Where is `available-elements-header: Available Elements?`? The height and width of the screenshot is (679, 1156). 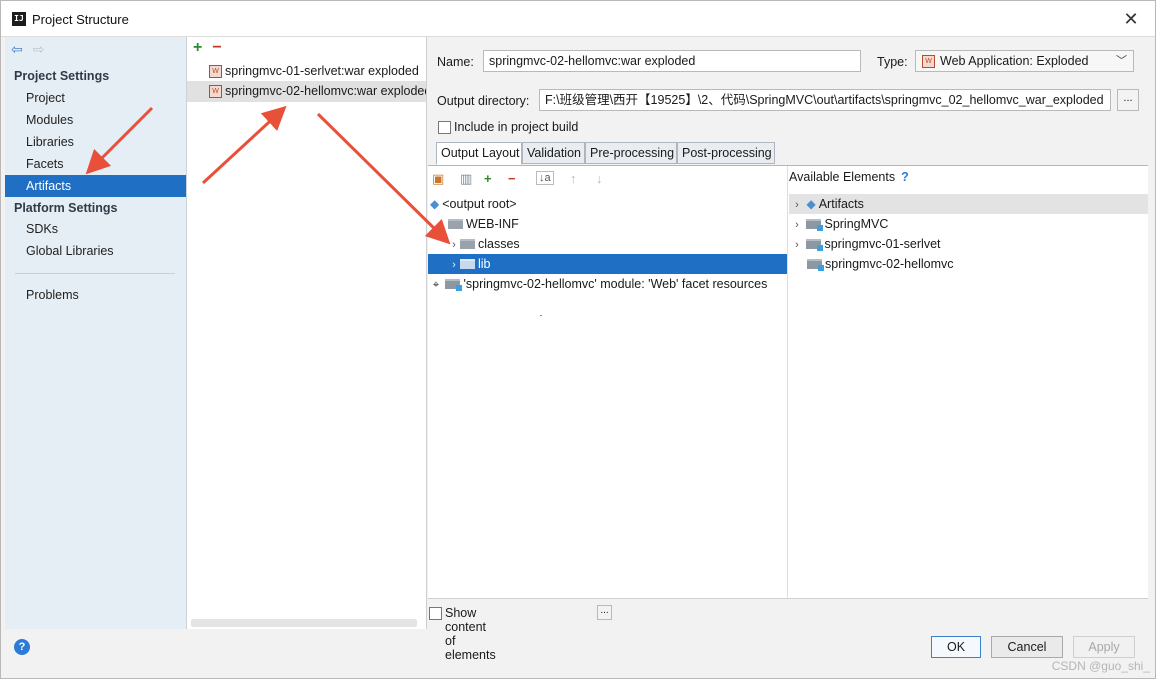
available-elements-header: Available Elements? is located at coordinates (849, 177).